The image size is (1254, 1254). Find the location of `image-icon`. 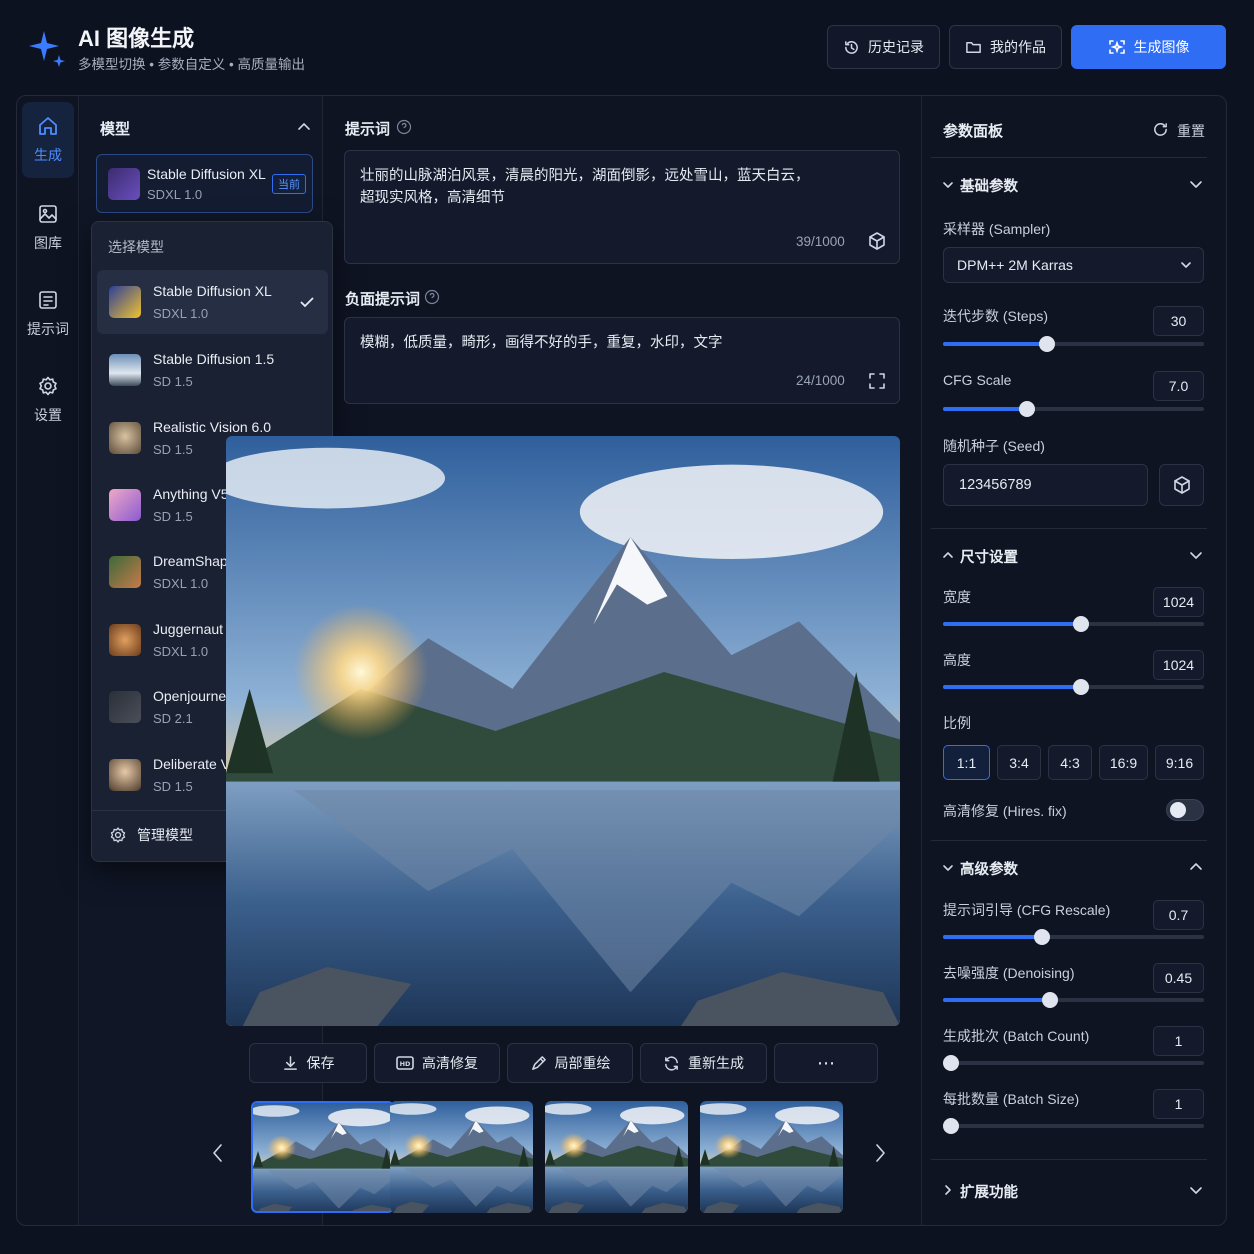

image-icon is located at coordinates (48, 214).